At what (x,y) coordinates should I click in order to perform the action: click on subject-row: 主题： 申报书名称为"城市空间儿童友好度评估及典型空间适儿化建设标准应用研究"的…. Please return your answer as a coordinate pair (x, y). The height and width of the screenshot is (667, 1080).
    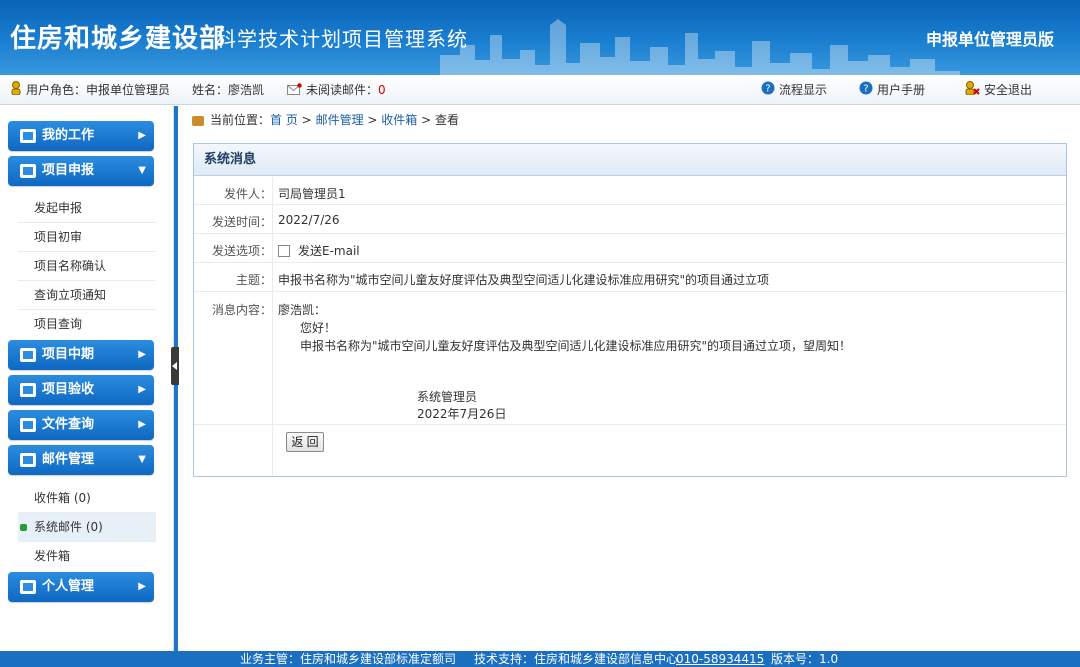
    Looking at the image, I should click on (630, 277).